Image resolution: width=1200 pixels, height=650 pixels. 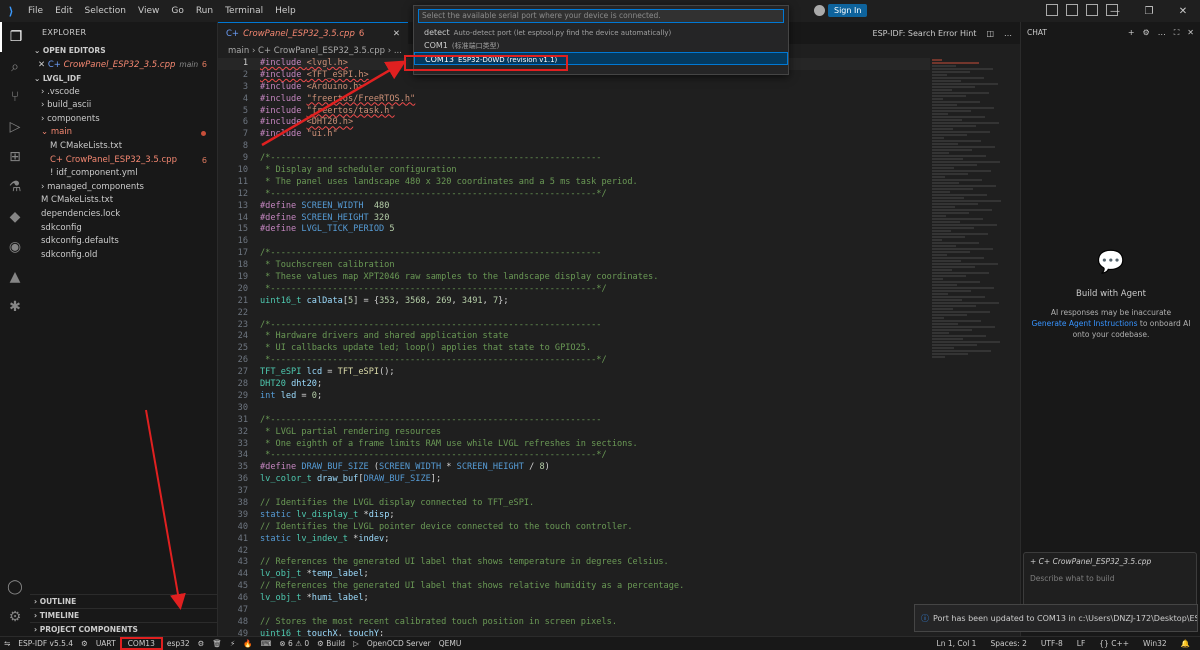 What do you see at coordinates (1114, 643) in the screenshot?
I see `language-mode: {} C++` at bounding box center [1114, 643].